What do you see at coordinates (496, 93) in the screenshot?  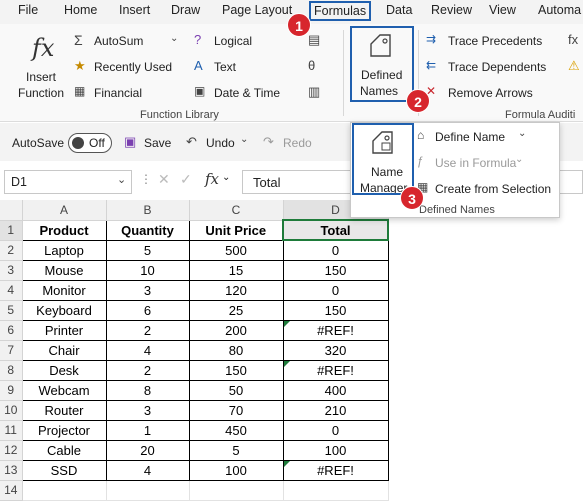 I see `remove-arrows-button: ✕ Remove Arrows` at bounding box center [496, 93].